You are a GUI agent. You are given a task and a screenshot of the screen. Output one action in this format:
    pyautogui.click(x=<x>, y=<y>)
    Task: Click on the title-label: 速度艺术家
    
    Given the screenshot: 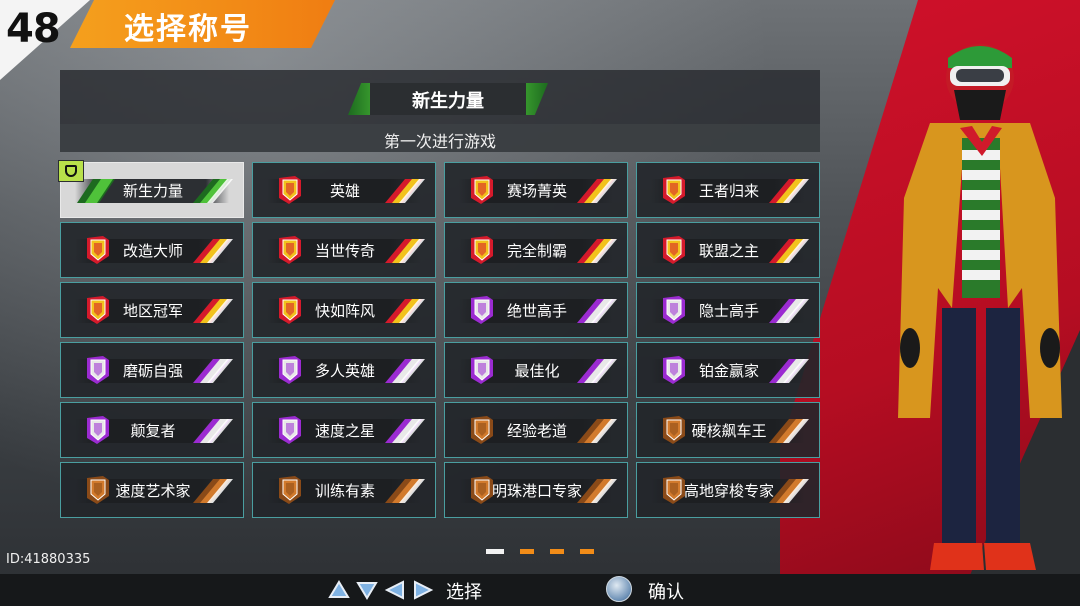 What is the action you would take?
    pyautogui.click(x=153, y=491)
    